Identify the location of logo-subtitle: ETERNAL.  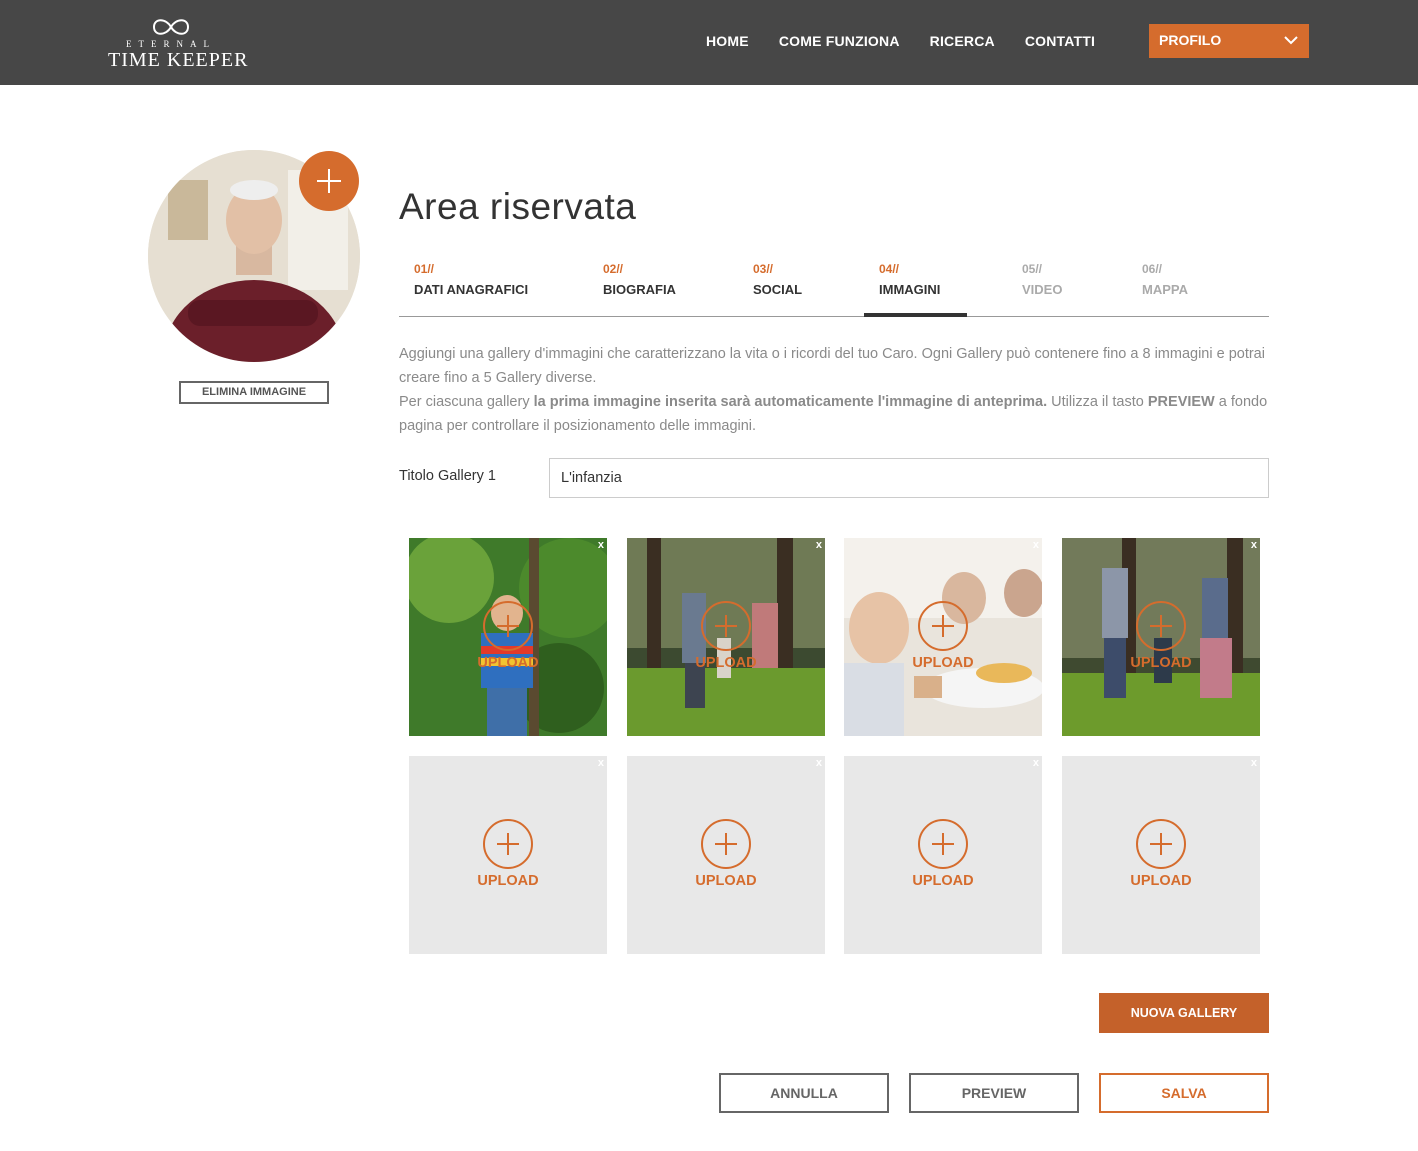
(171, 44).